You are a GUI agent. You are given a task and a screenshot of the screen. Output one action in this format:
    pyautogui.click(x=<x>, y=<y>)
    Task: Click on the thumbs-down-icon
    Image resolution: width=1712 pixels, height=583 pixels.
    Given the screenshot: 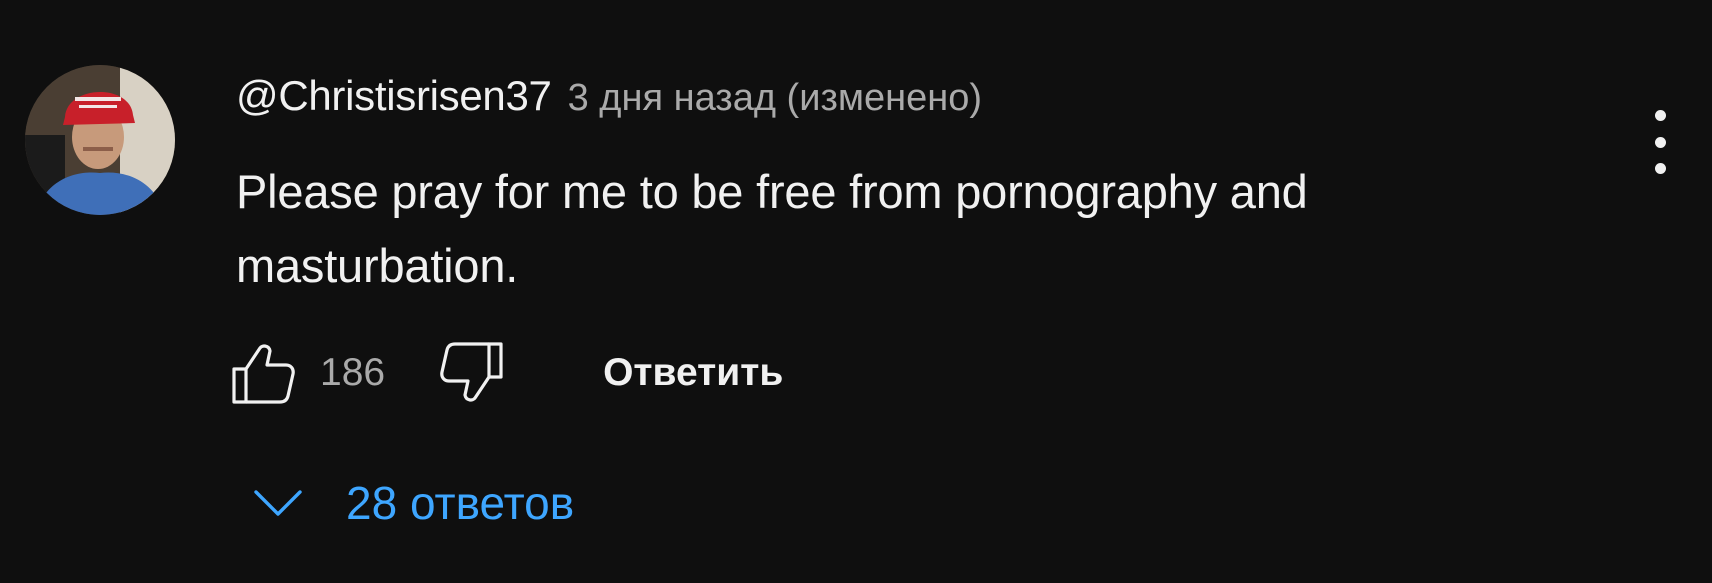 What is the action you would take?
    pyautogui.click(x=471, y=372)
    